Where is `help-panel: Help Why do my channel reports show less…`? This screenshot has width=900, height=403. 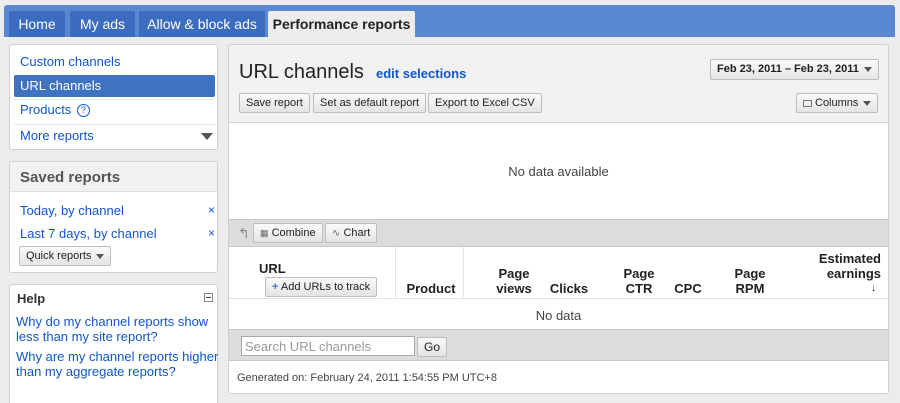
help-panel: Help Why do my channel reports show less… is located at coordinates (113, 343).